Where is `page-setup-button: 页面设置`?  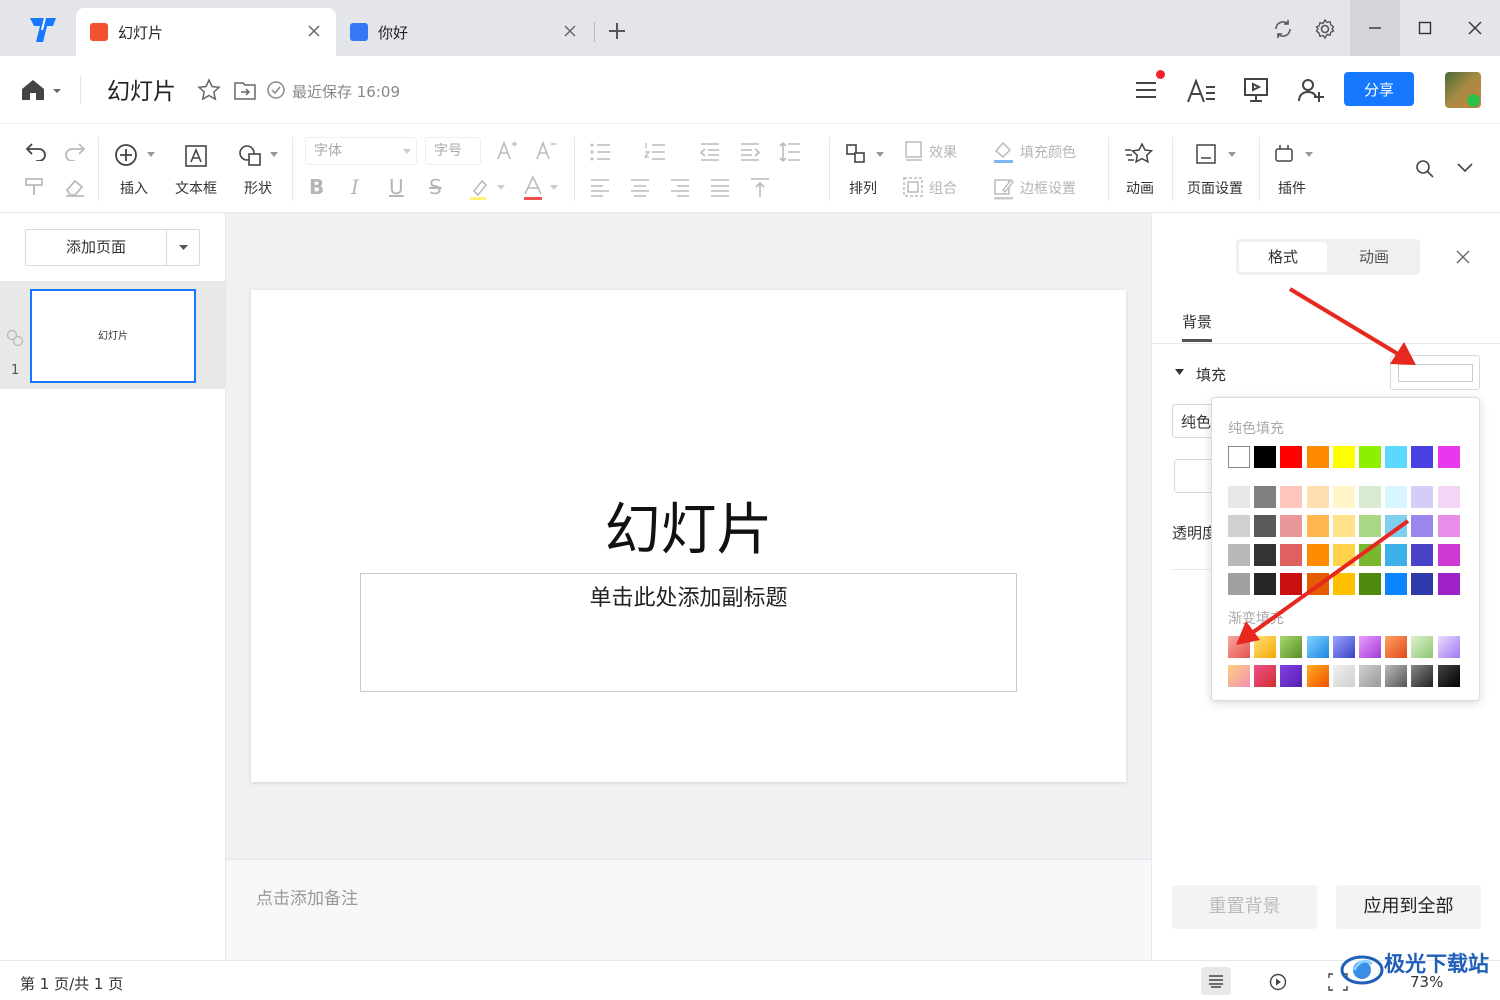
page-setup-button: 页面设置 is located at coordinates (1215, 188).